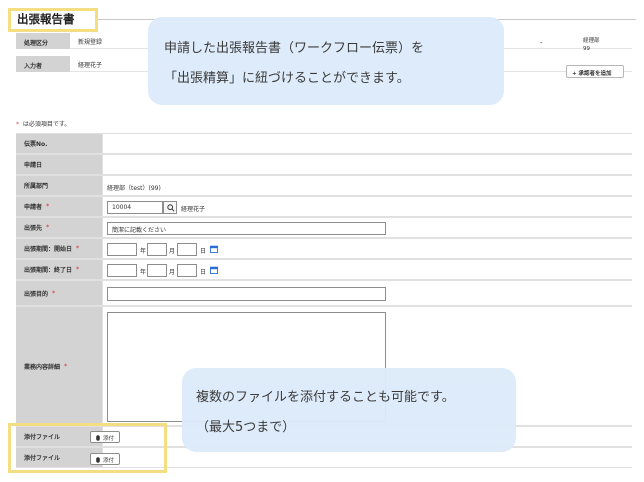 This screenshot has height=482, width=644. Describe the element at coordinates (187, 270) in the screenshot. I see `end-day-input` at that location.